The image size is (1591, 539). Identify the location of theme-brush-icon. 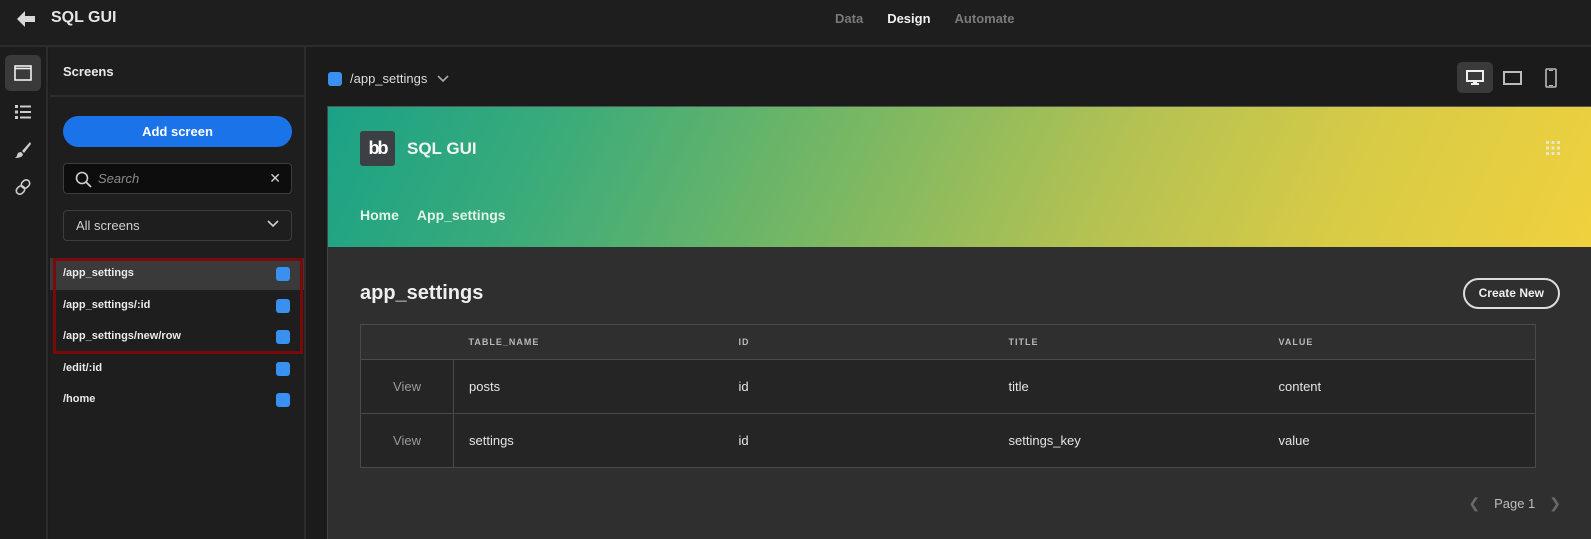
(23, 150).